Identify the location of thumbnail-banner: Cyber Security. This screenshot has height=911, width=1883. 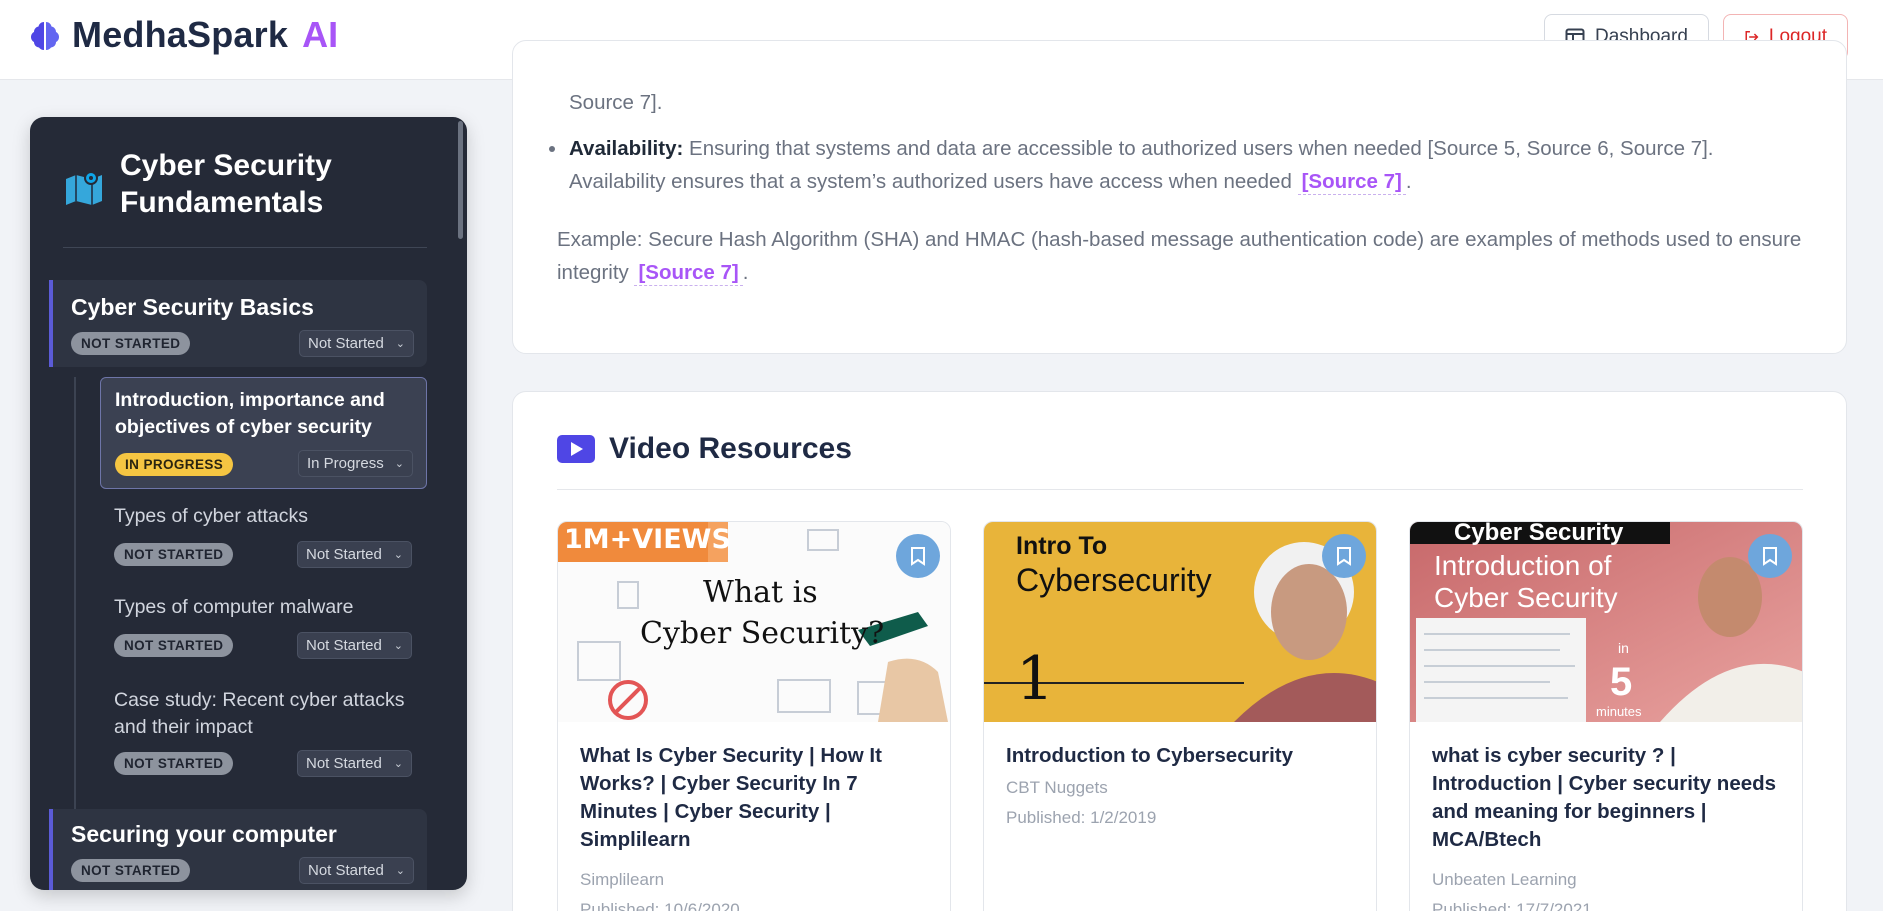
(1539, 534).